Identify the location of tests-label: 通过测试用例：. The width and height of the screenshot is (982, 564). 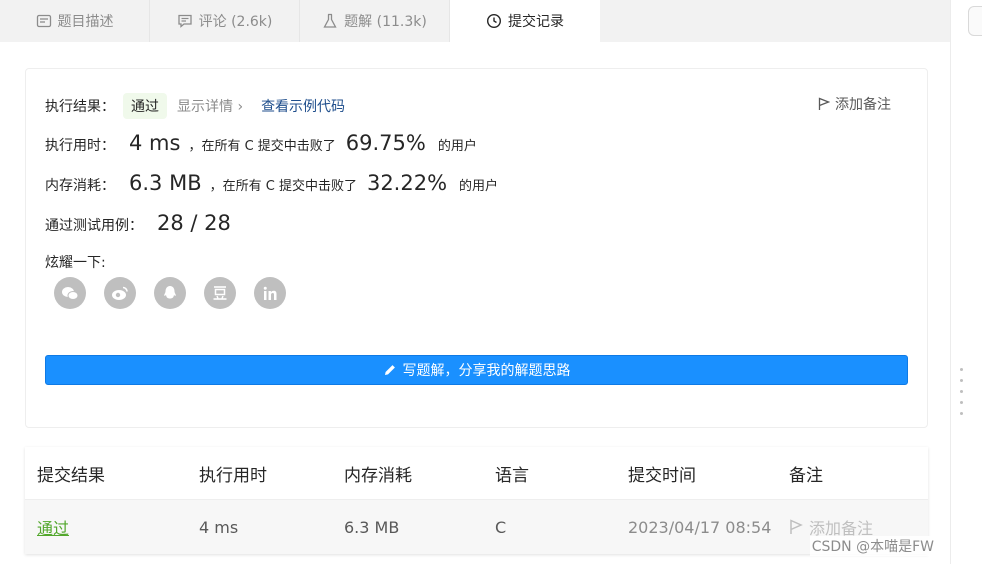
(94, 226).